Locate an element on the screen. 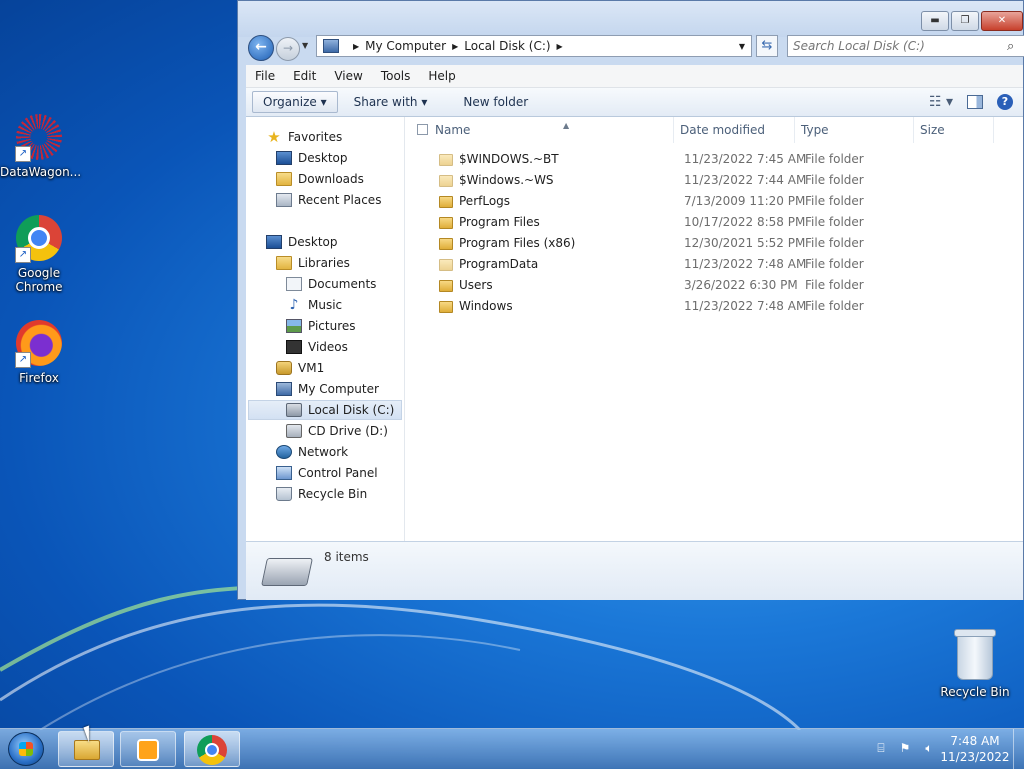 The height and width of the screenshot is (769, 1024). computer-icon is located at coordinates (331, 46).